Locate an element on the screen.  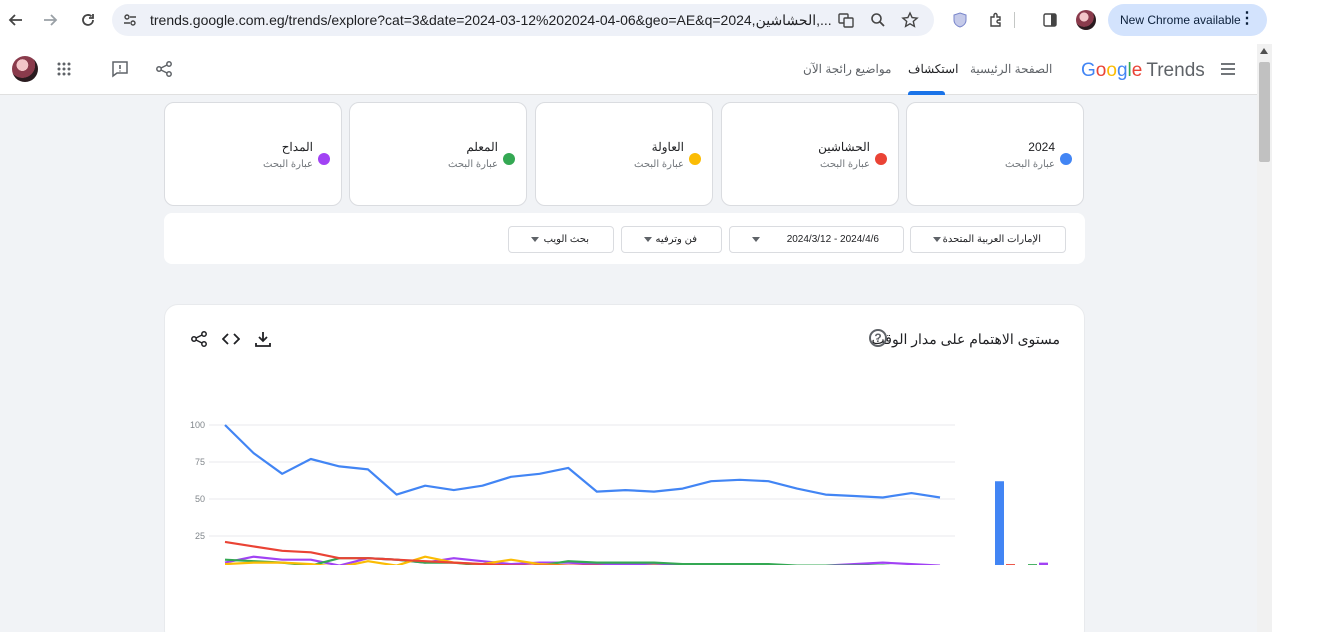
scroll-up-arrow-icon is located at coordinates (1264, 51).